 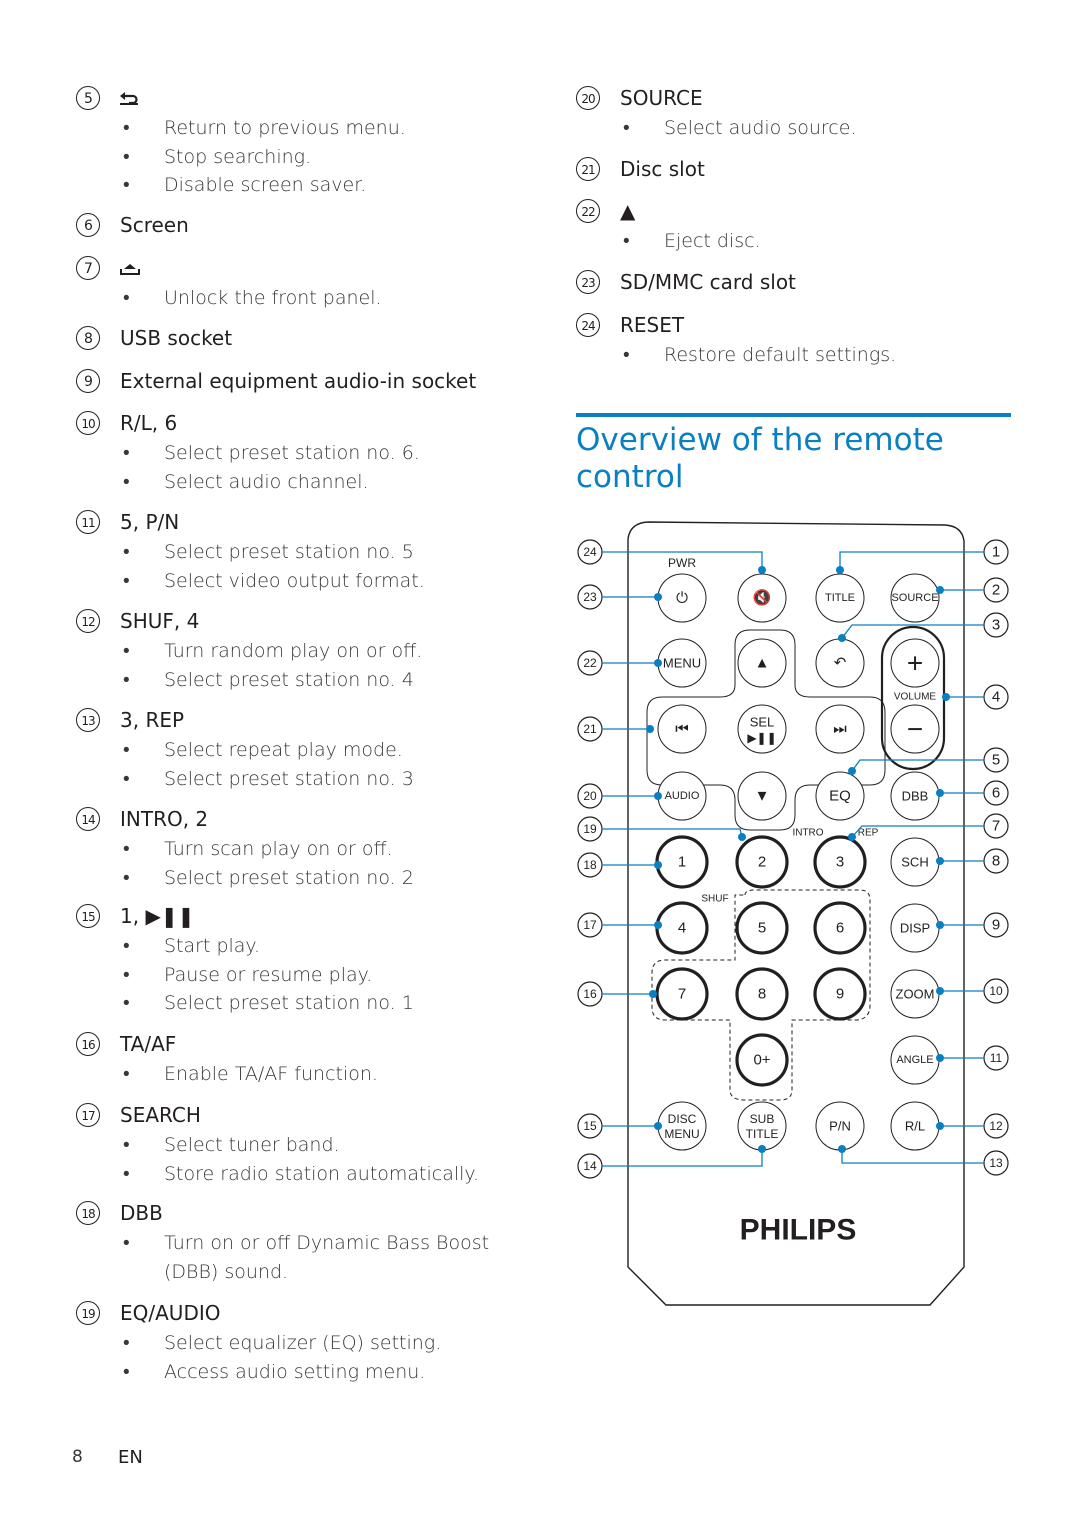 What do you see at coordinates (88, 225) in the screenshot?
I see `item-number-badge: 6` at bounding box center [88, 225].